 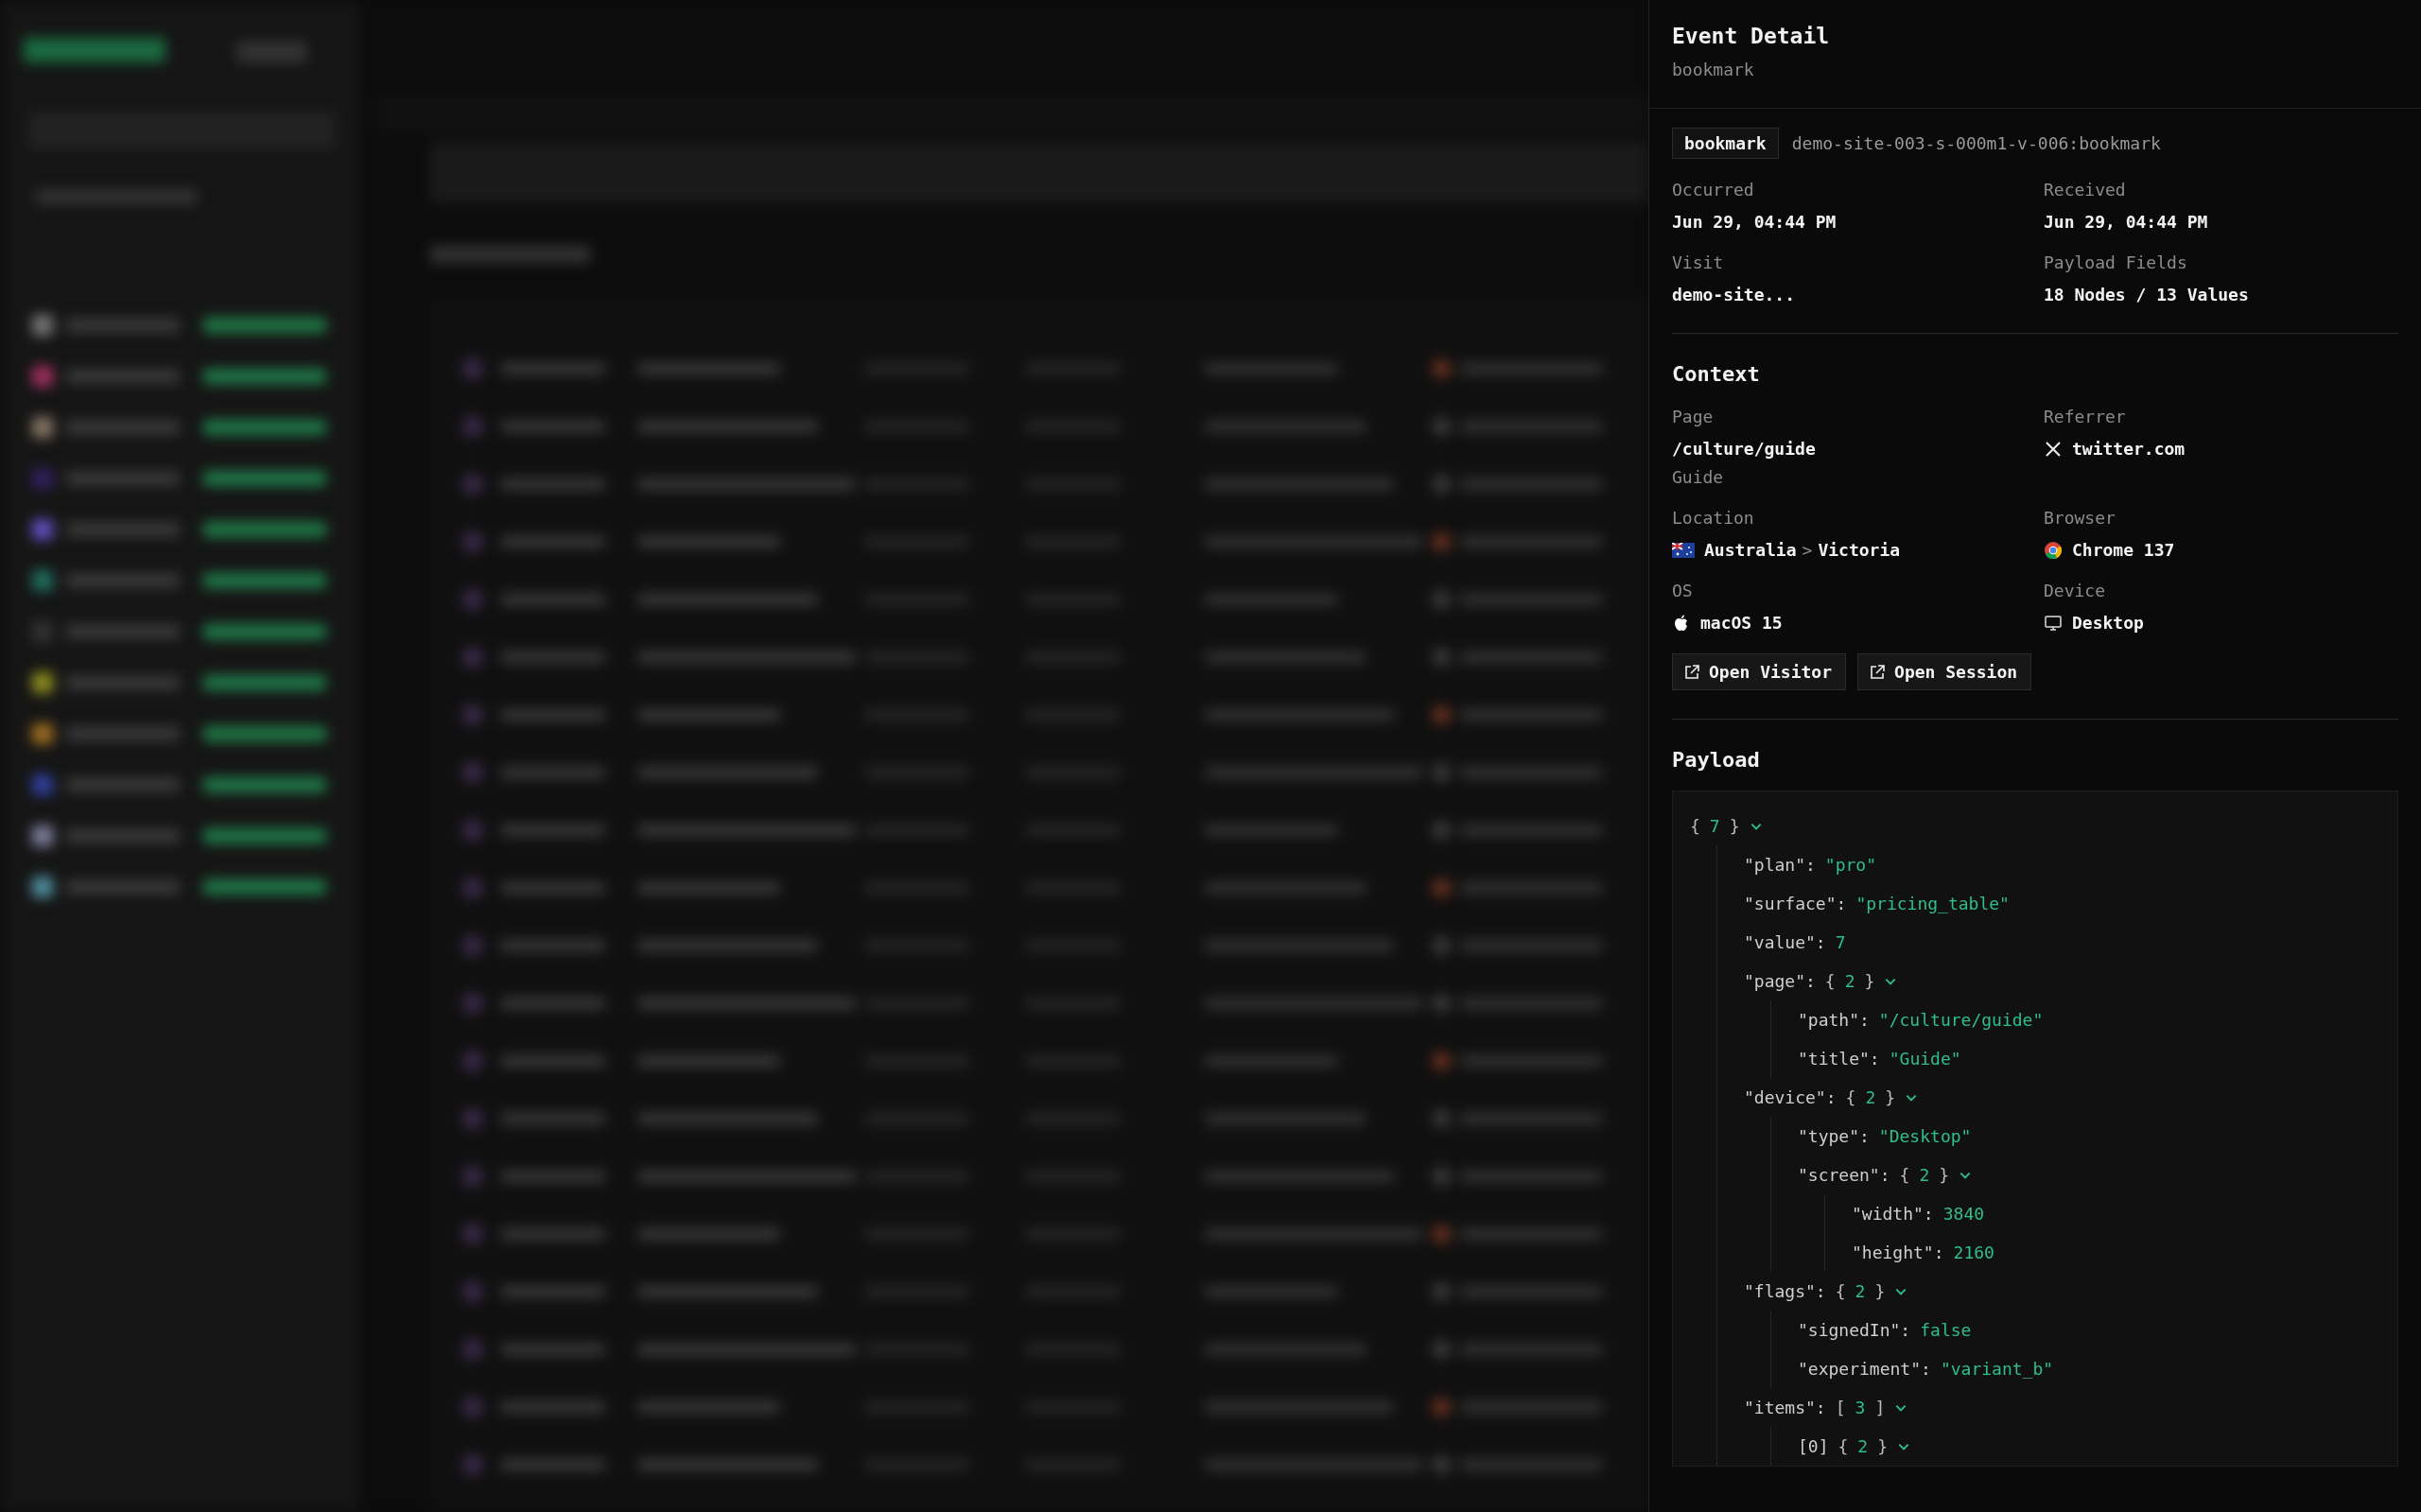 I want to click on event-tag: bookmark, so click(x=1725, y=144).